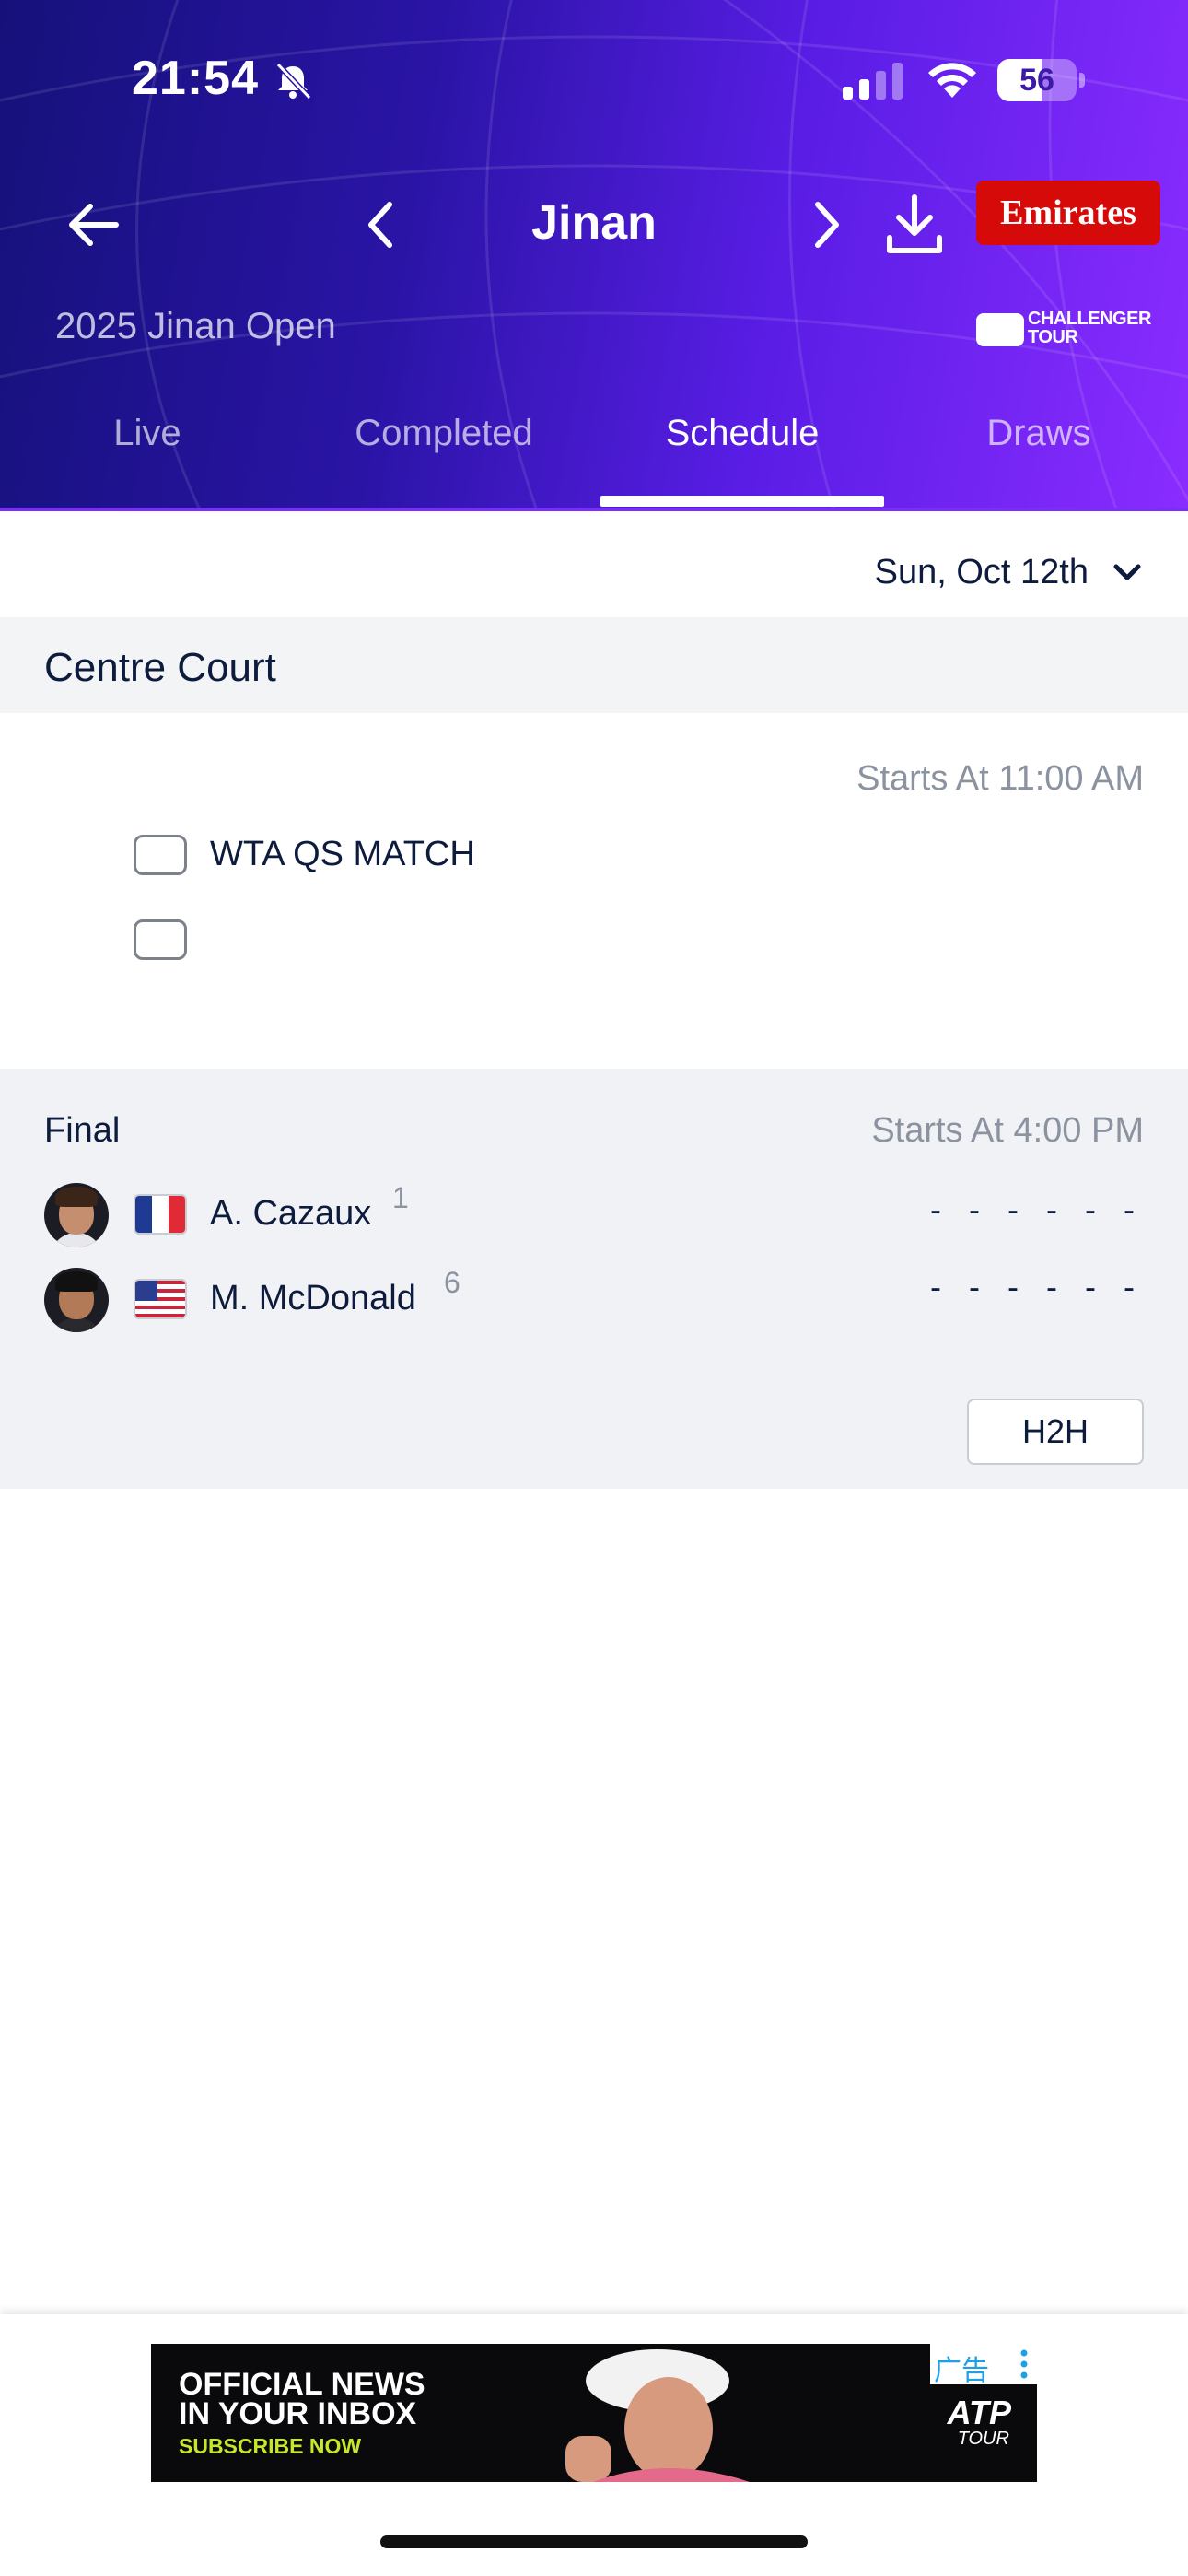 Image resolution: width=1188 pixels, height=2576 pixels. What do you see at coordinates (82, 1130) in the screenshot?
I see `match-round: Final` at bounding box center [82, 1130].